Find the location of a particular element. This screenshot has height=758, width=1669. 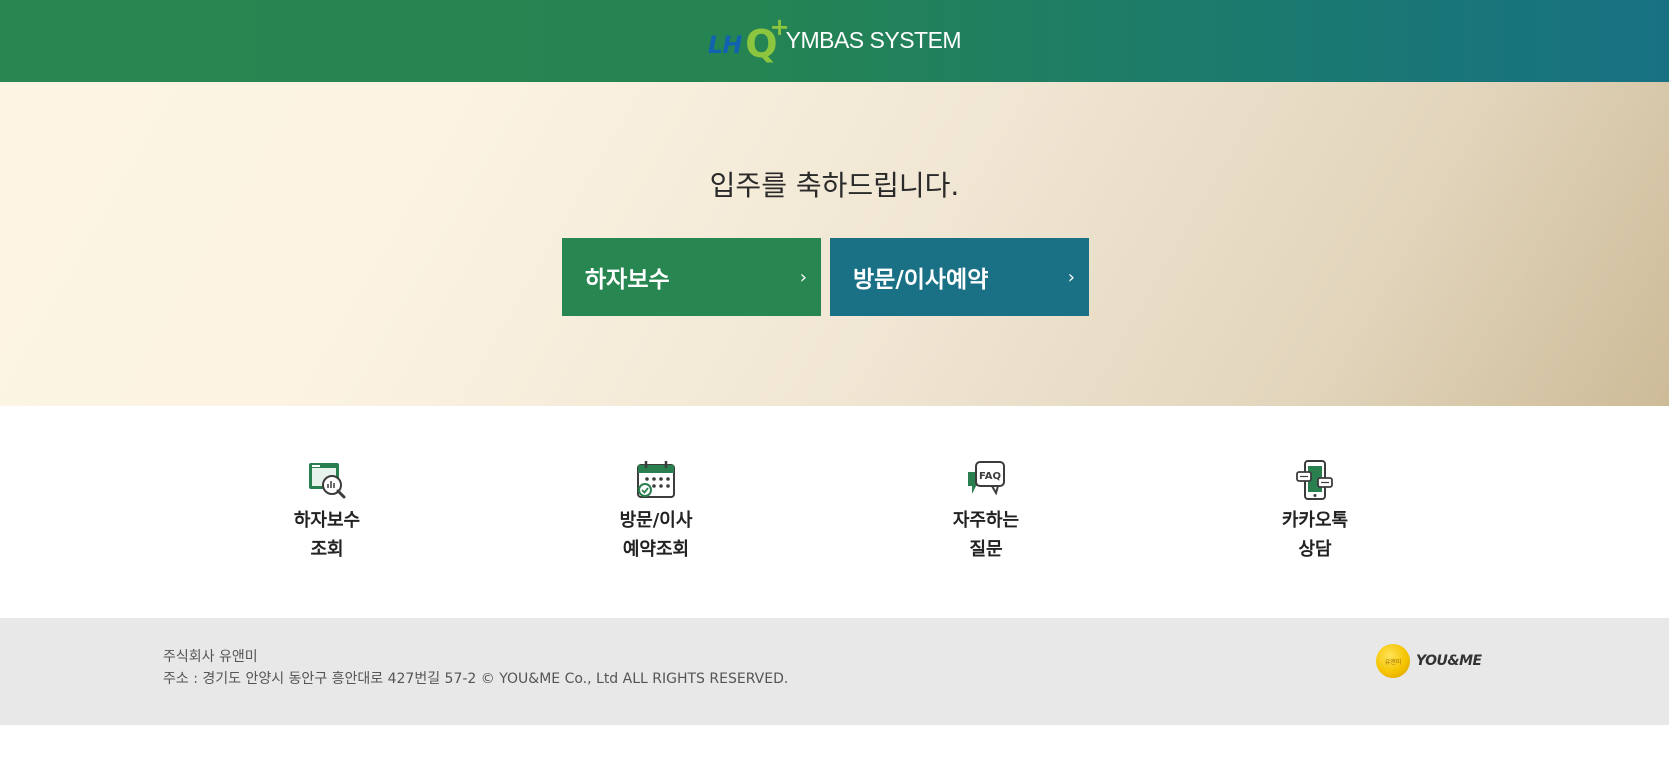

quick-link-defect-lookup: 하자보수 조회 is located at coordinates (327, 511).